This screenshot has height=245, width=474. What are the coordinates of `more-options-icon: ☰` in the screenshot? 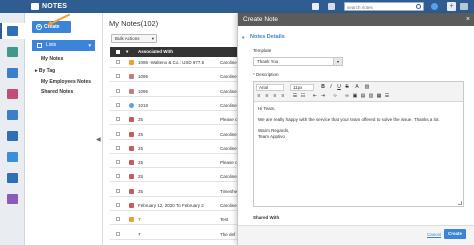 It's located at (387, 96).